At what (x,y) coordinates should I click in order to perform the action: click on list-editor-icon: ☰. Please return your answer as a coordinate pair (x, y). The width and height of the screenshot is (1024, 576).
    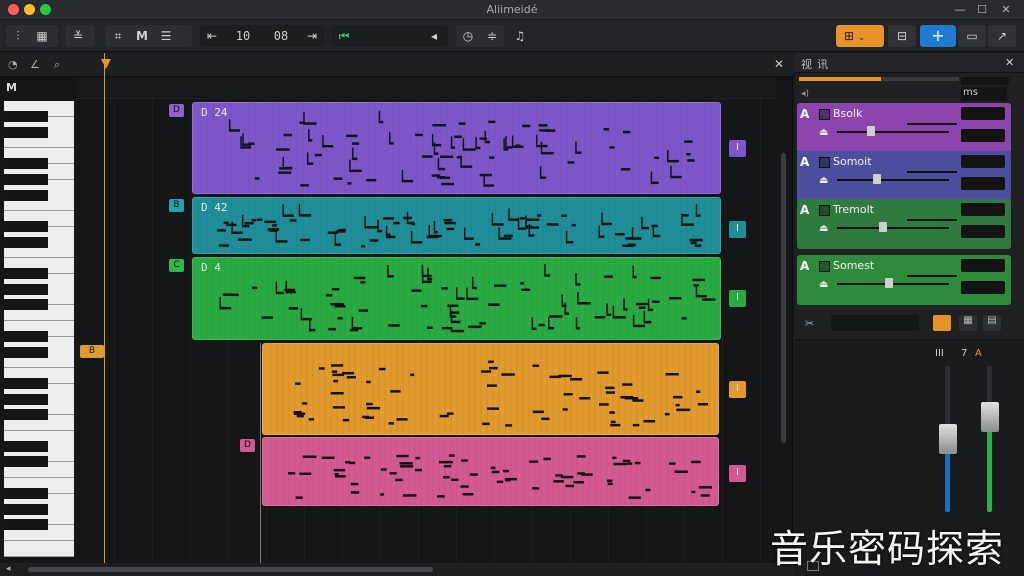
    Looking at the image, I should click on (166, 36).